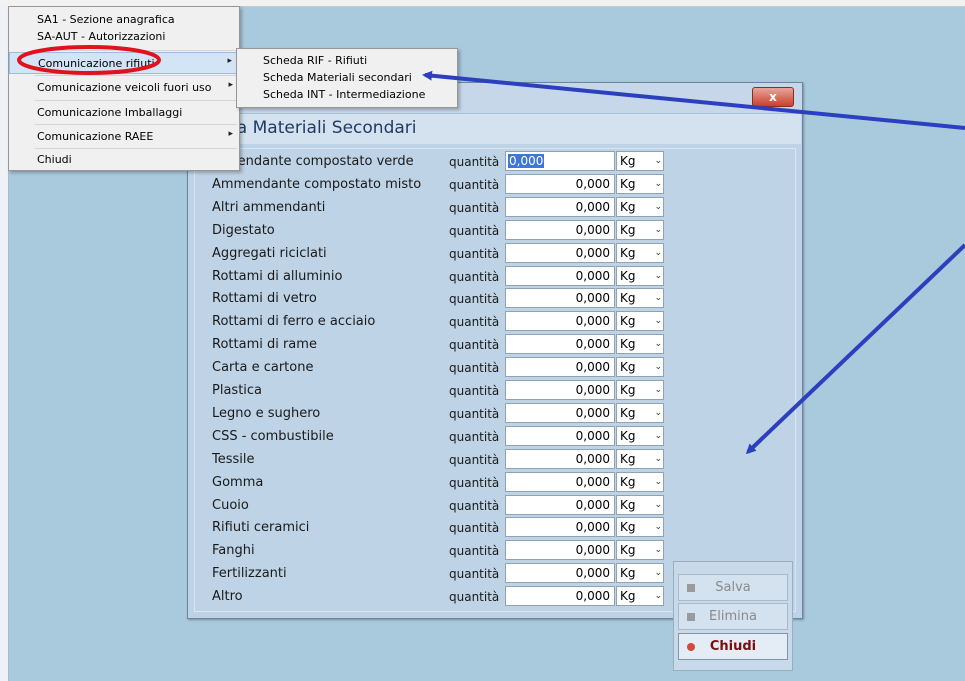  I want to click on menu-item-chiudi: Chiudi, so click(124, 160).